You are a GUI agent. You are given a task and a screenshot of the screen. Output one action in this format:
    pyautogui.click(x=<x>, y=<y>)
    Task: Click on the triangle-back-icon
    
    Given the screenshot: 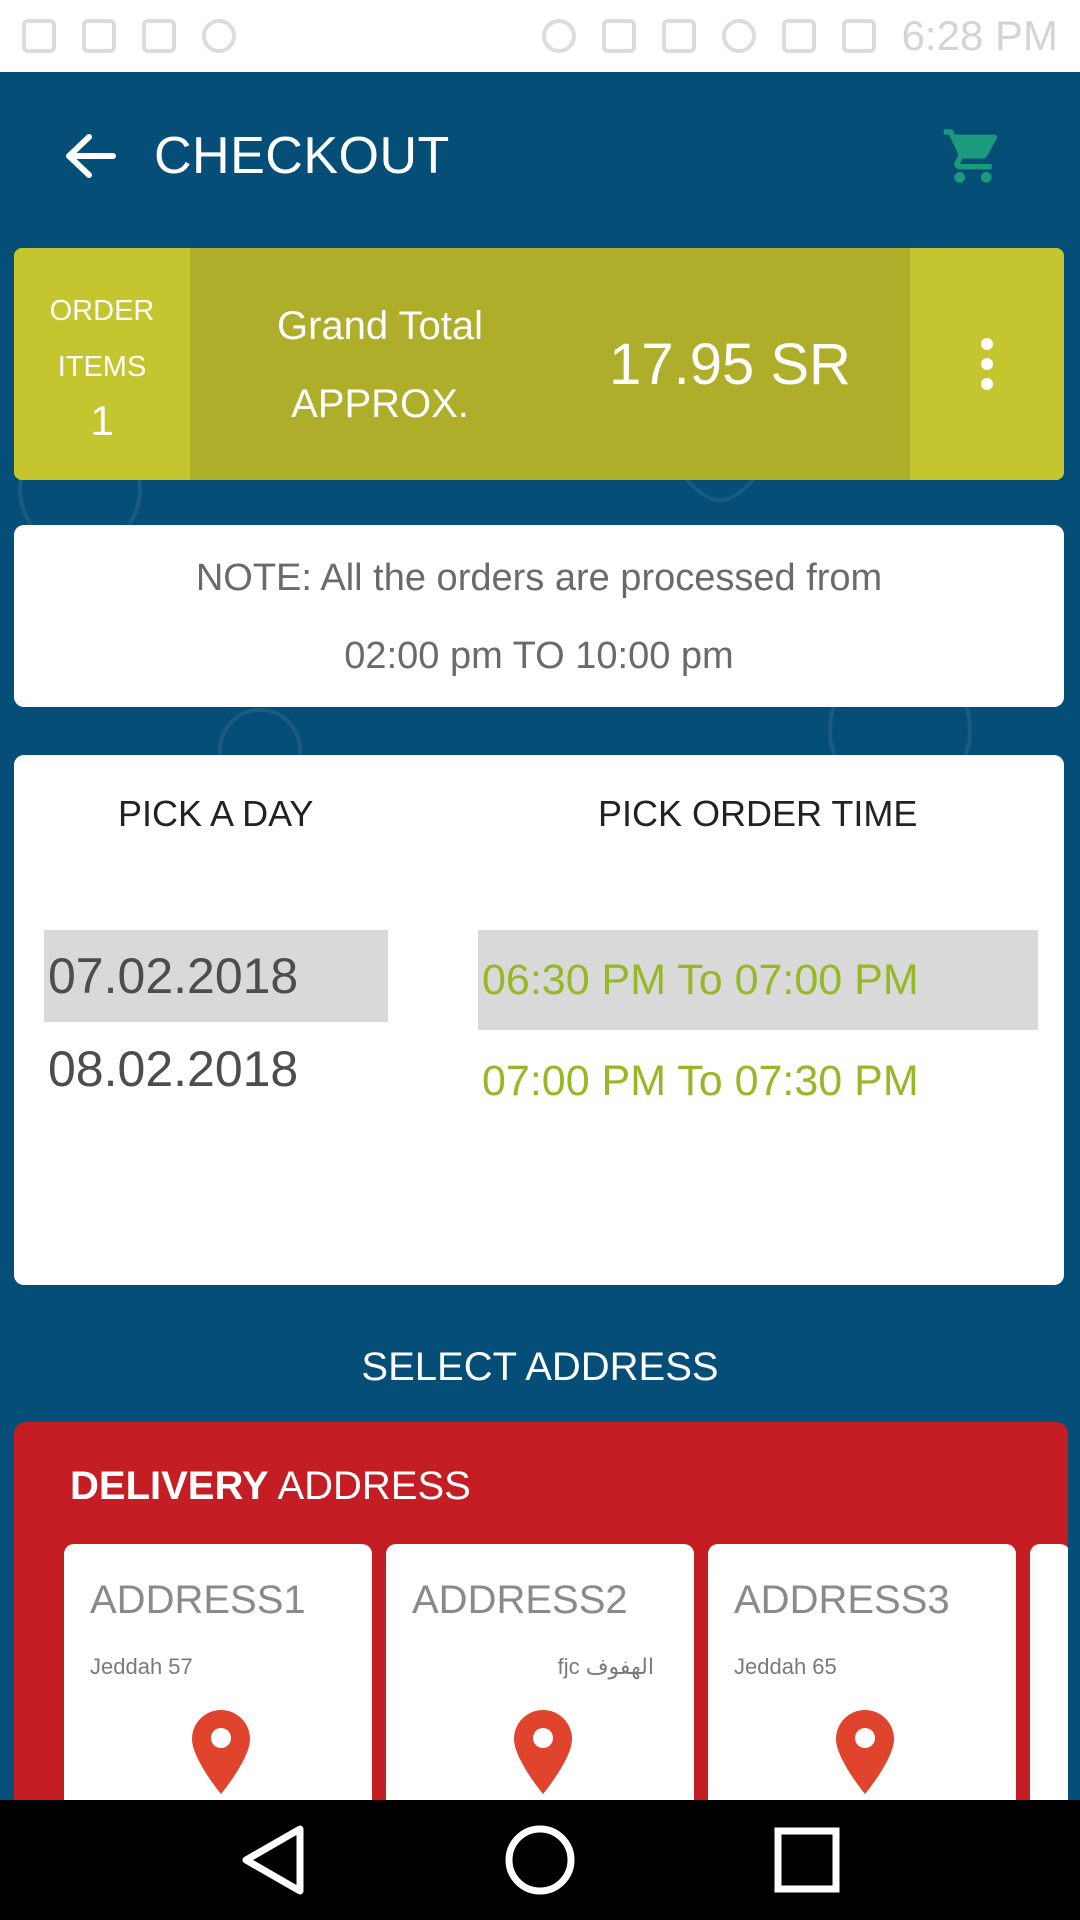 What is the action you would take?
    pyautogui.click(x=273, y=1860)
    